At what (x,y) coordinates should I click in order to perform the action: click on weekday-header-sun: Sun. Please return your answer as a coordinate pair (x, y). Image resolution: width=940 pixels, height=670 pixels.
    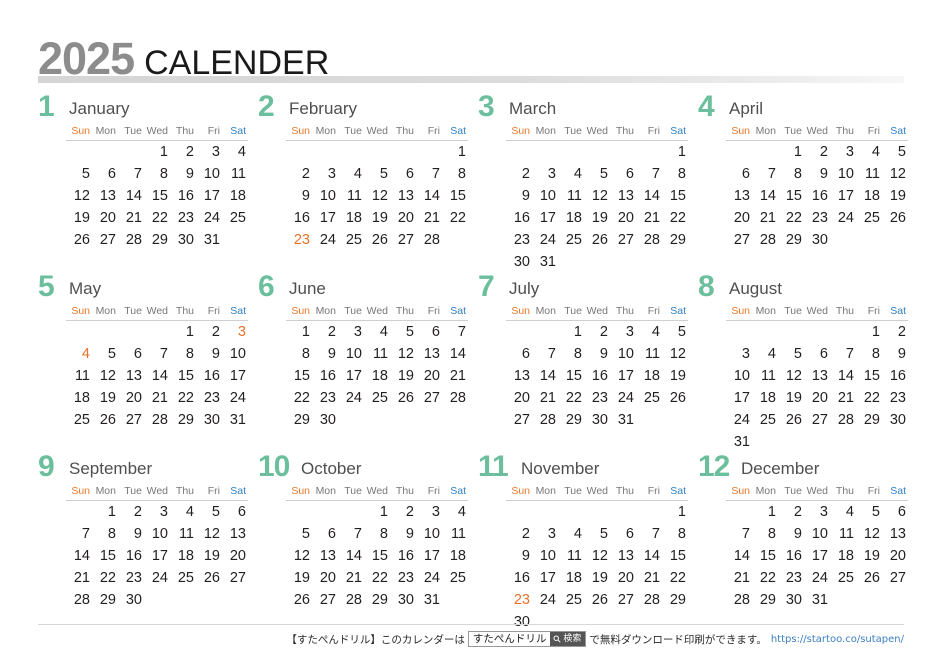
    Looking at the image, I should click on (79, 492).